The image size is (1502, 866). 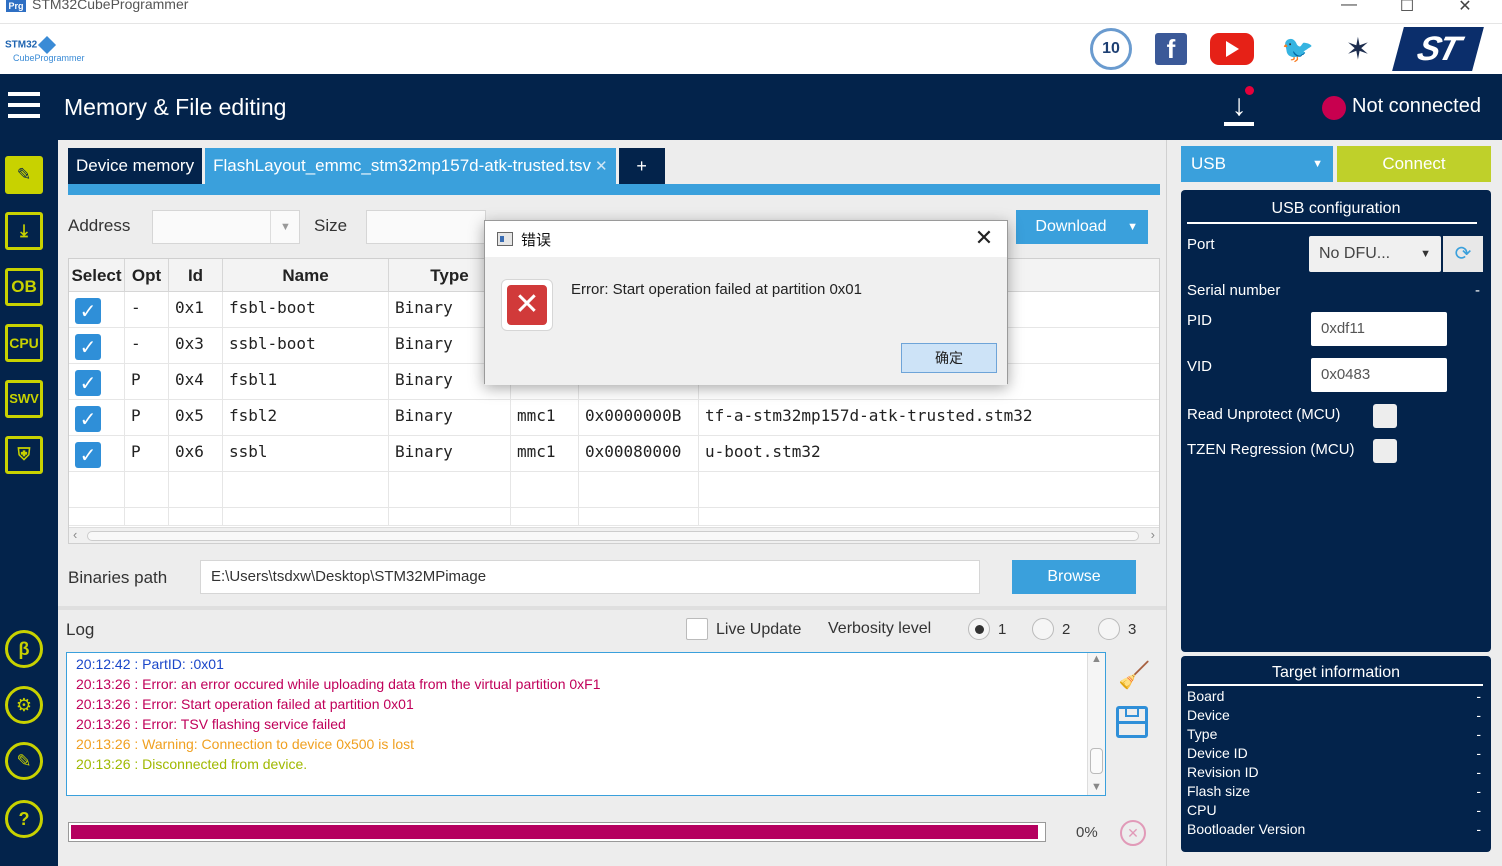 What do you see at coordinates (192, 764) in the screenshot?
I see `log-line: 20:13:26 : Disconnected from device.` at bounding box center [192, 764].